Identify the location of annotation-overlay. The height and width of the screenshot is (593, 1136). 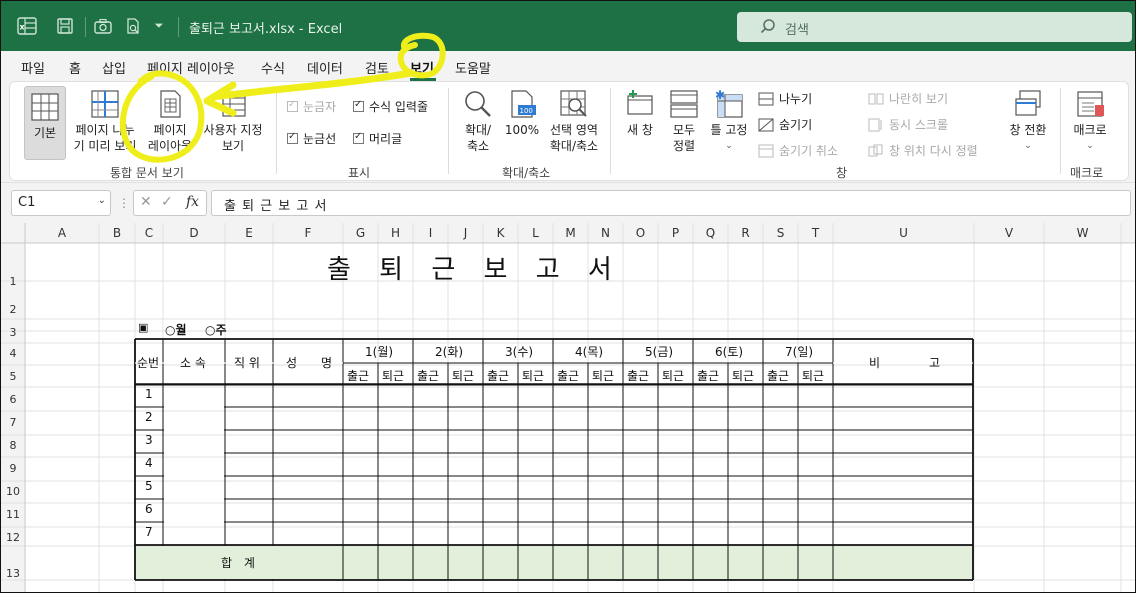
(282, 97).